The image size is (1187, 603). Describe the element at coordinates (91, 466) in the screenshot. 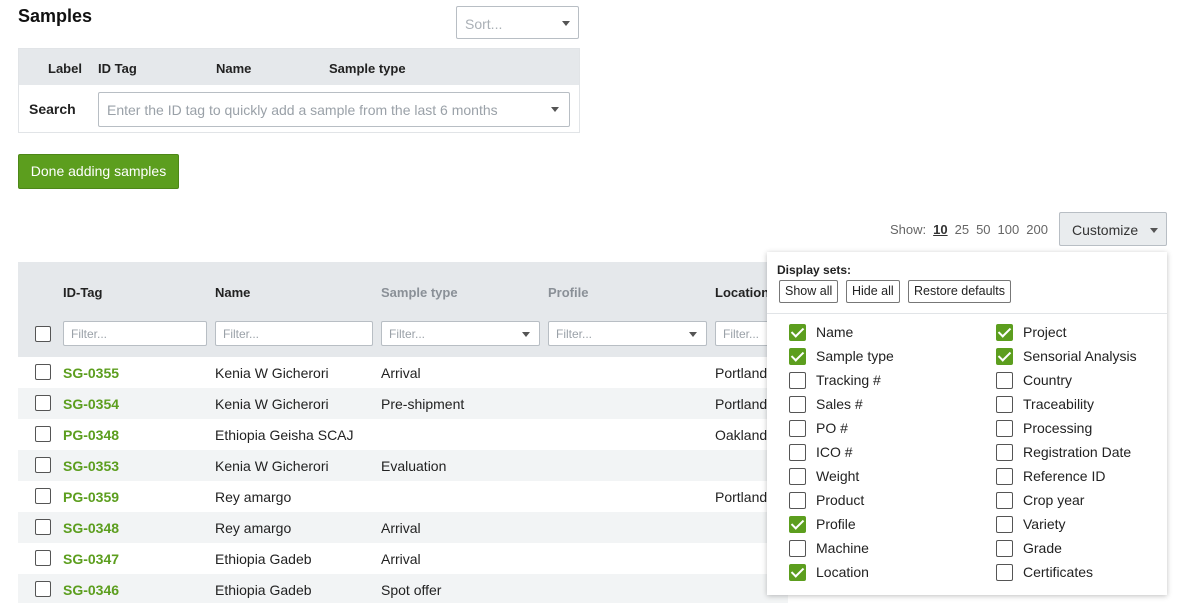

I see `row-id-tag-link: SG-0353` at that location.